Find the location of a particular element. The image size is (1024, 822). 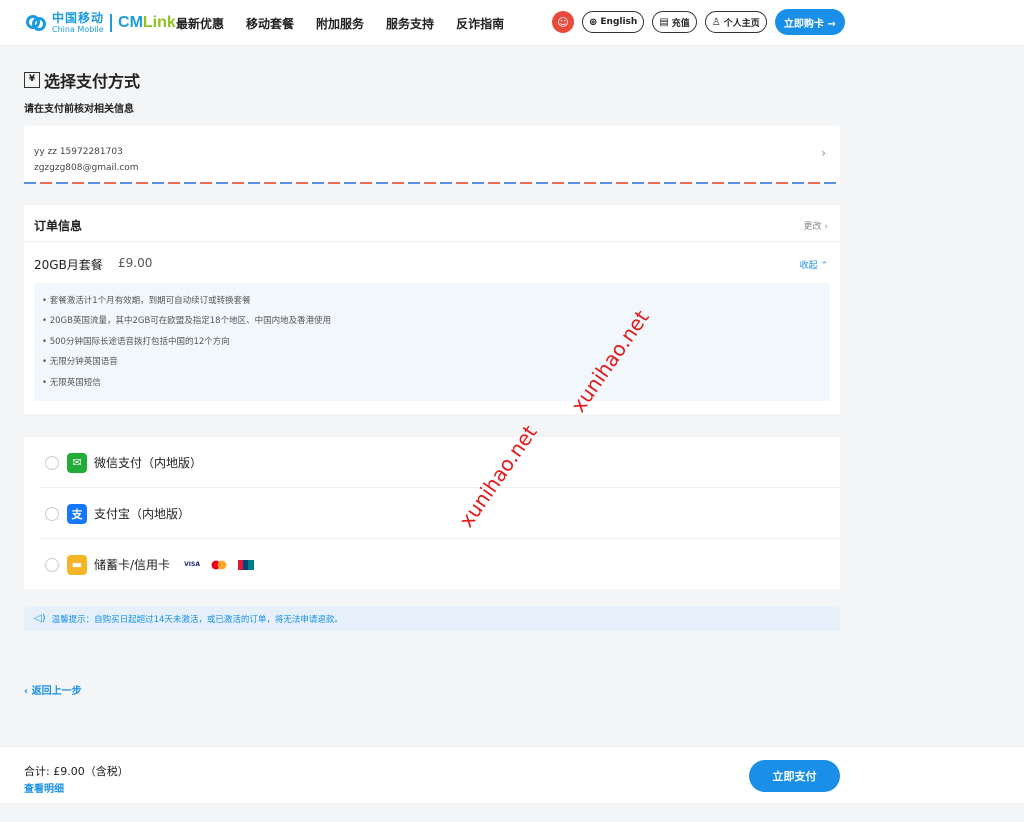

alipay-label: 支付宝（内地版） is located at coordinates (142, 514).